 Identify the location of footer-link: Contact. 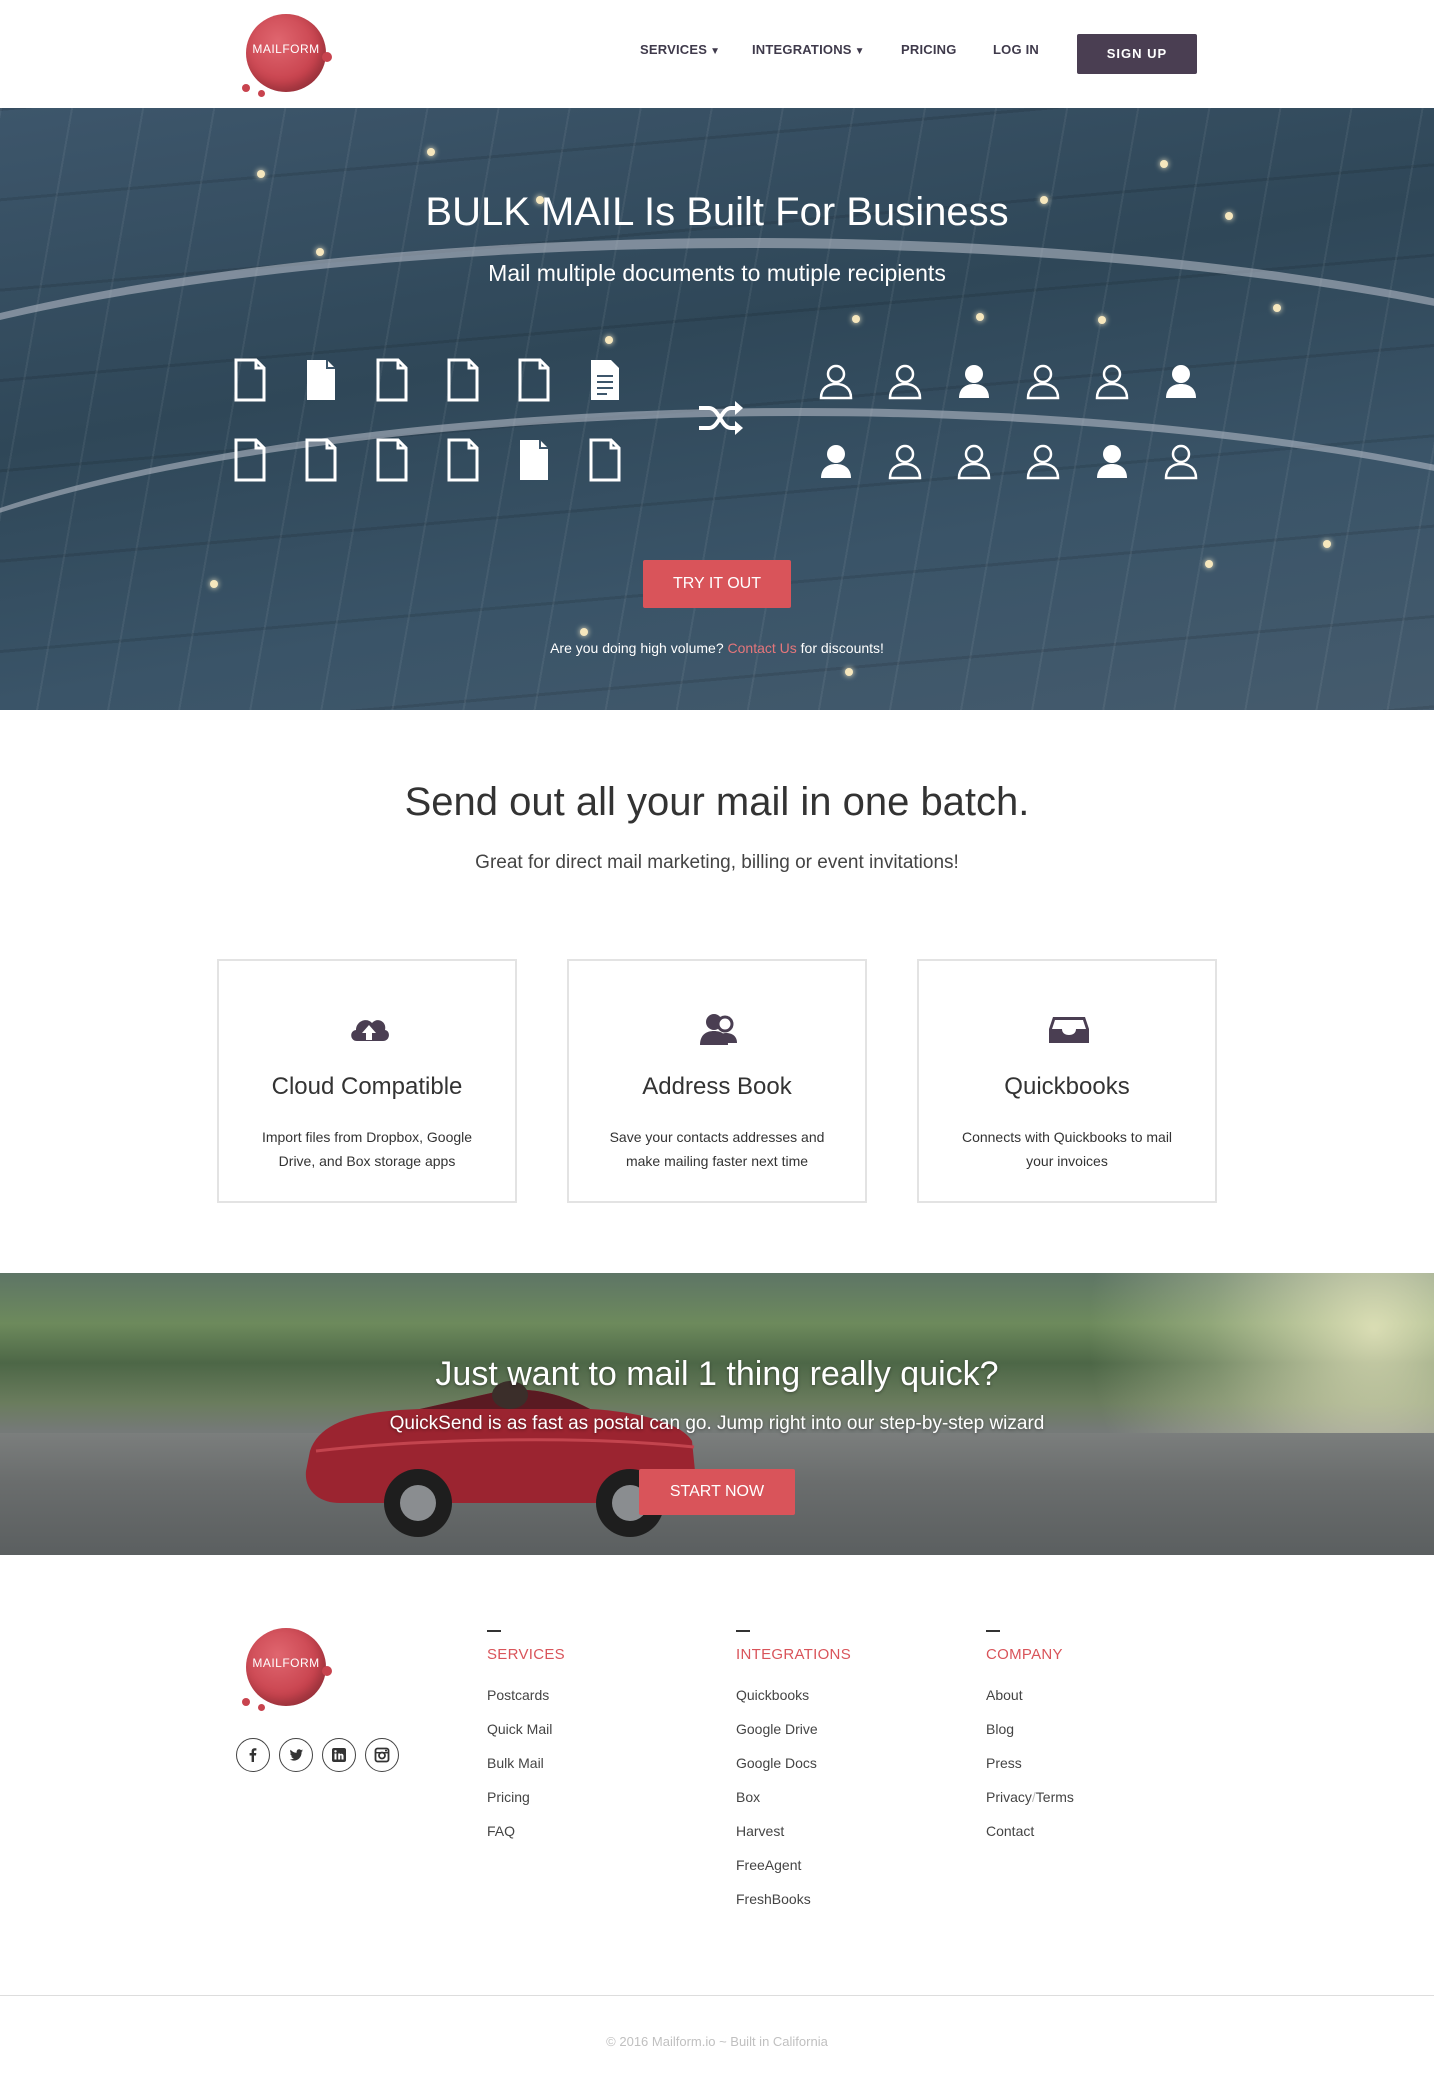
(1030, 1838).